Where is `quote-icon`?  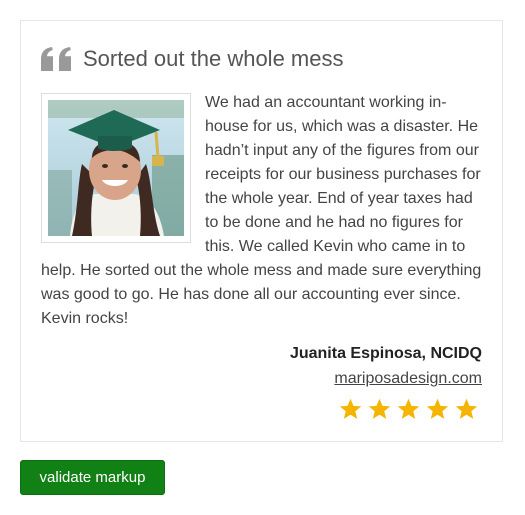 quote-icon is located at coordinates (56, 59).